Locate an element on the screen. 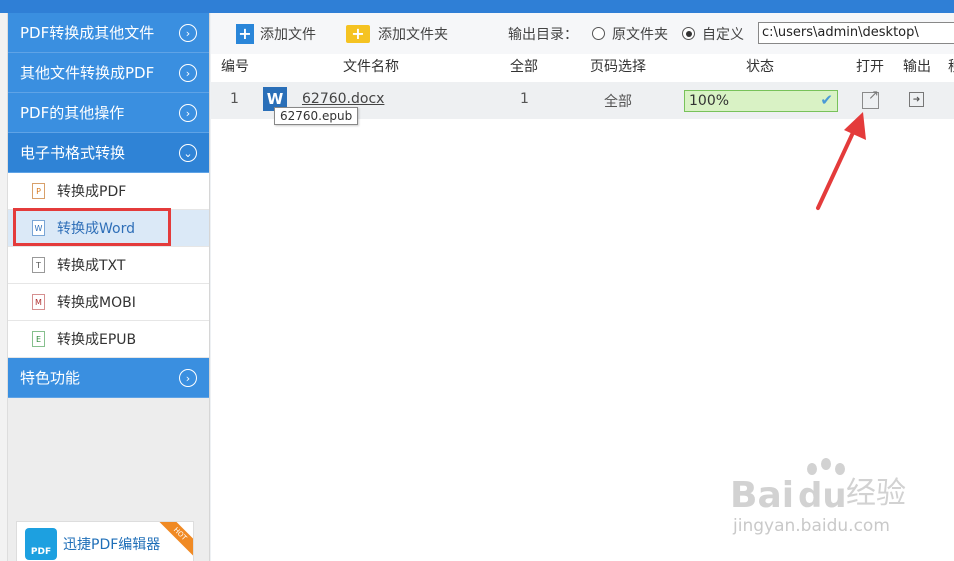 The width and height of the screenshot is (954, 561). output-dir-group: 输出目录： 原文件夹 自定义 is located at coordinates (626, 34).